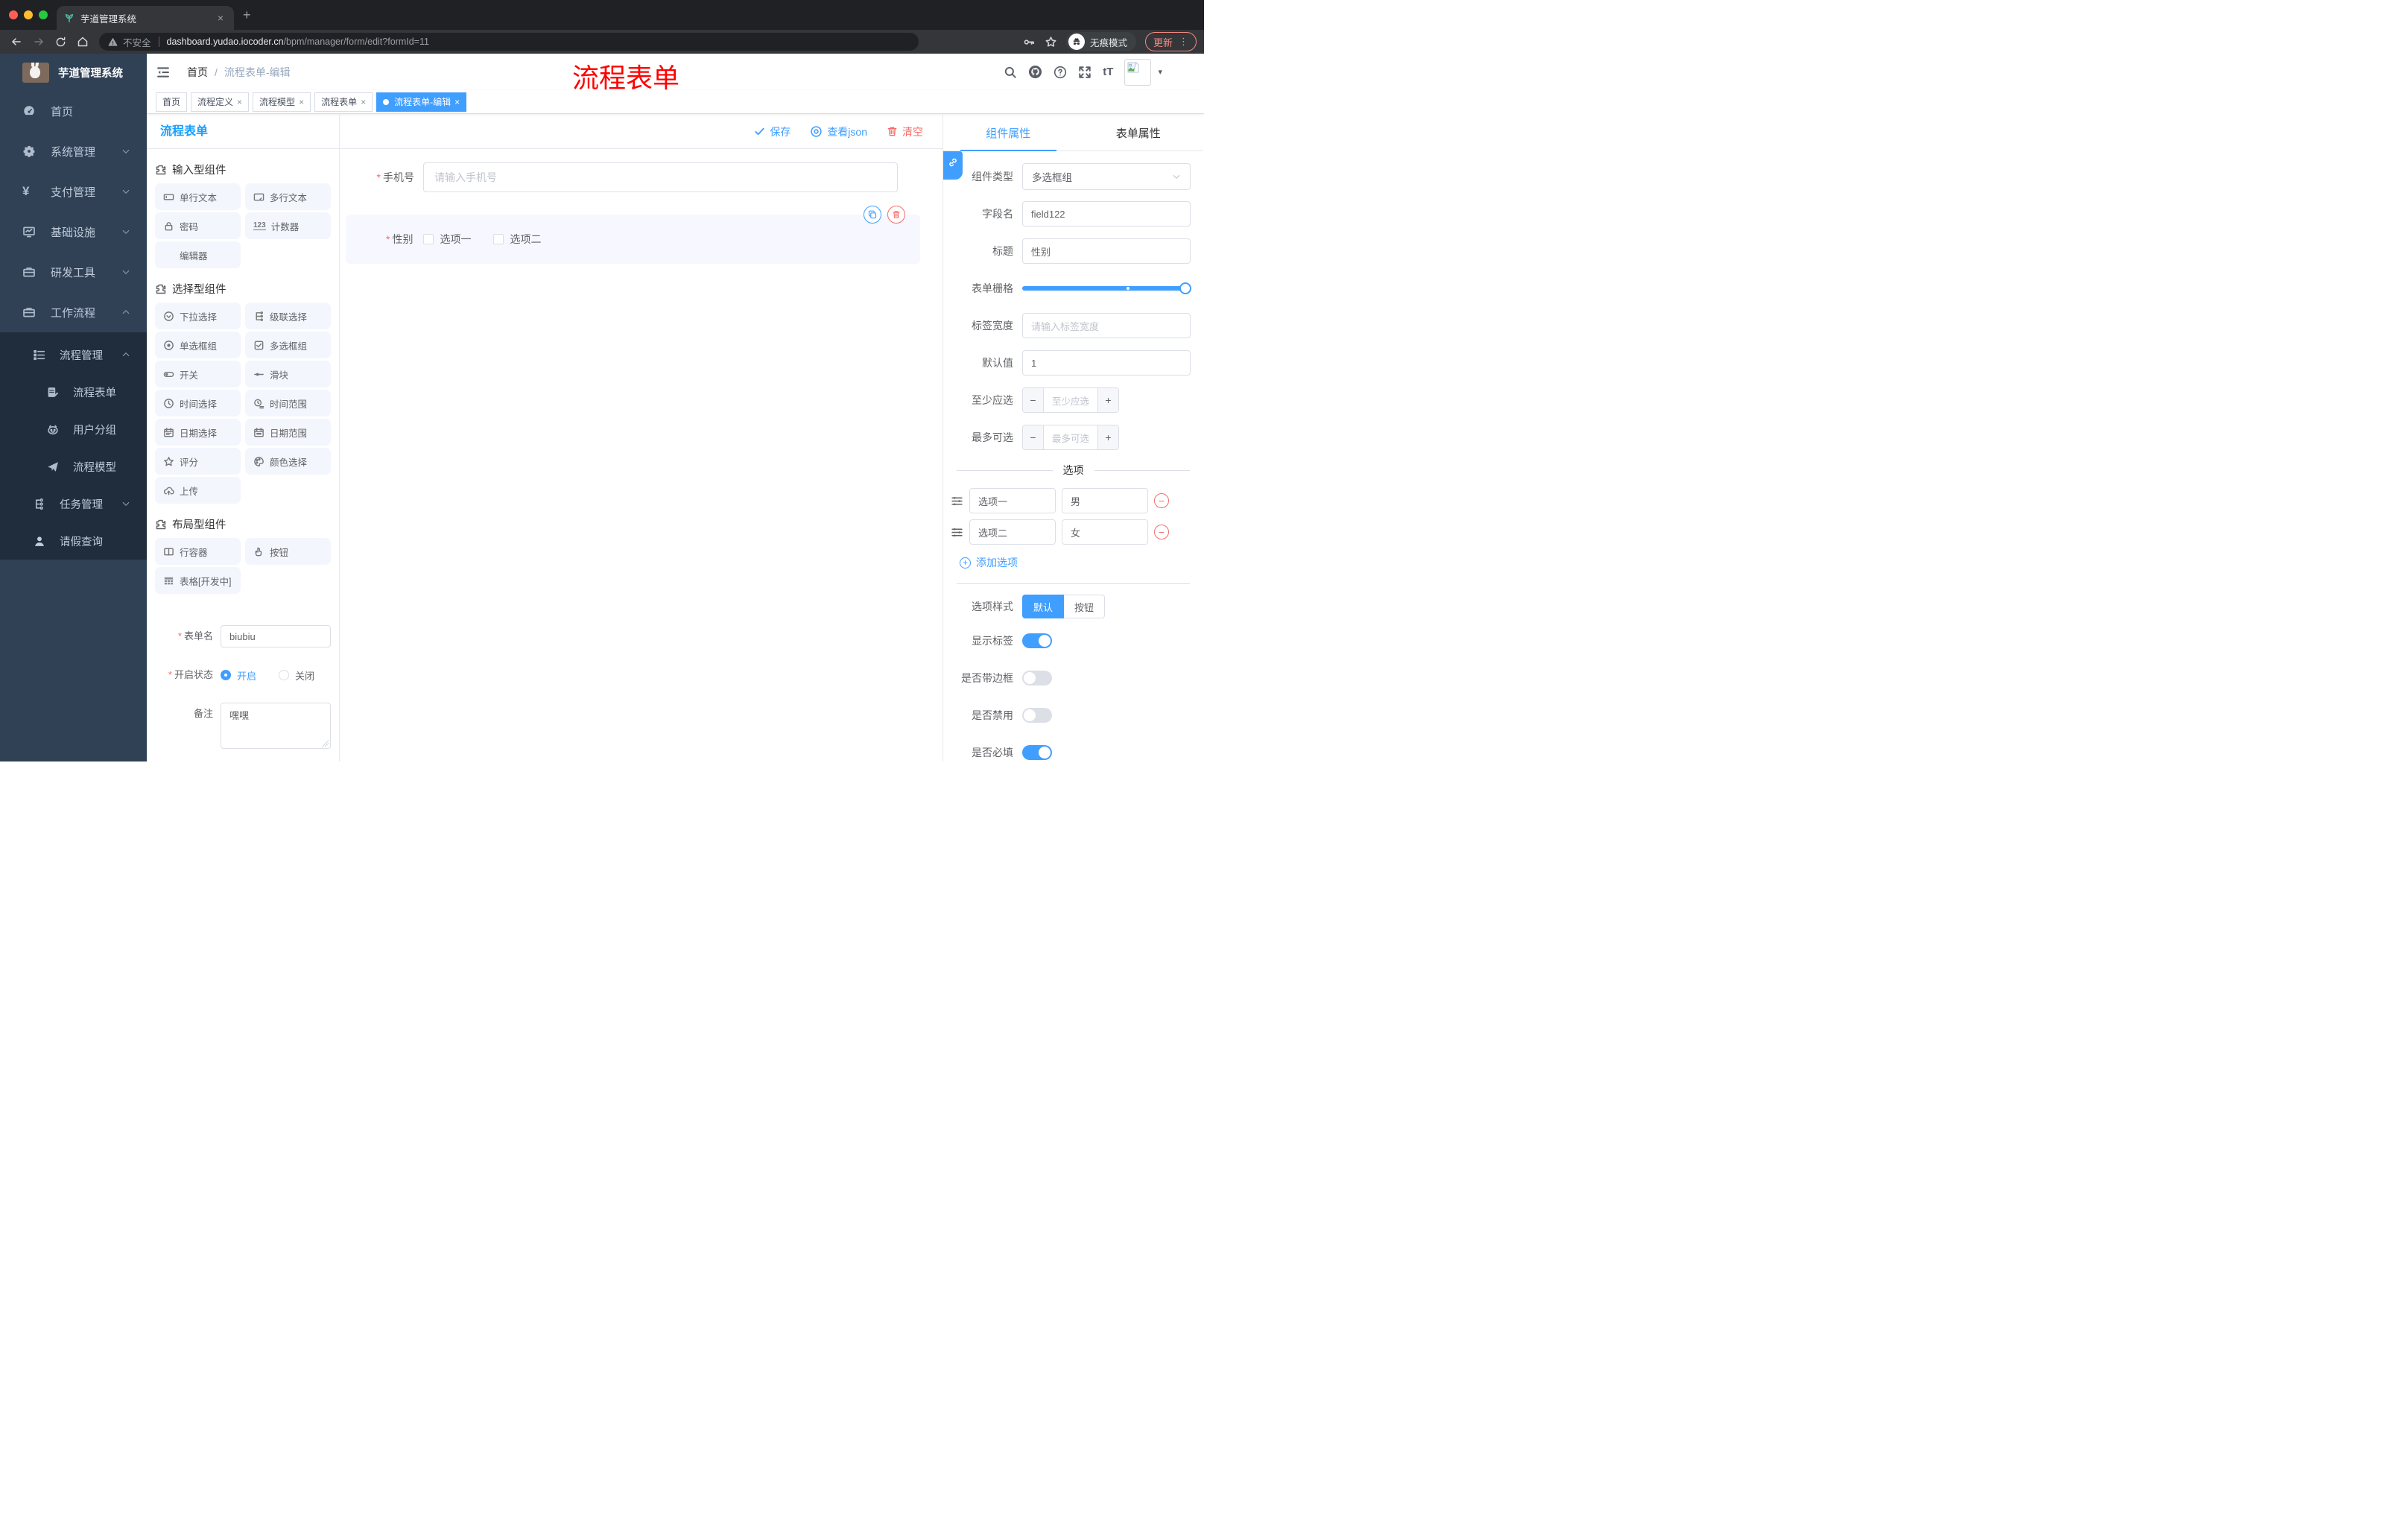 Image resolution: width=2408 pixels, height=1523 pixels. Describe the element at coordinates (356, 42) in the screenshot. I see `url-path: /bpm/manager/form/edit?formId=11` at that location.